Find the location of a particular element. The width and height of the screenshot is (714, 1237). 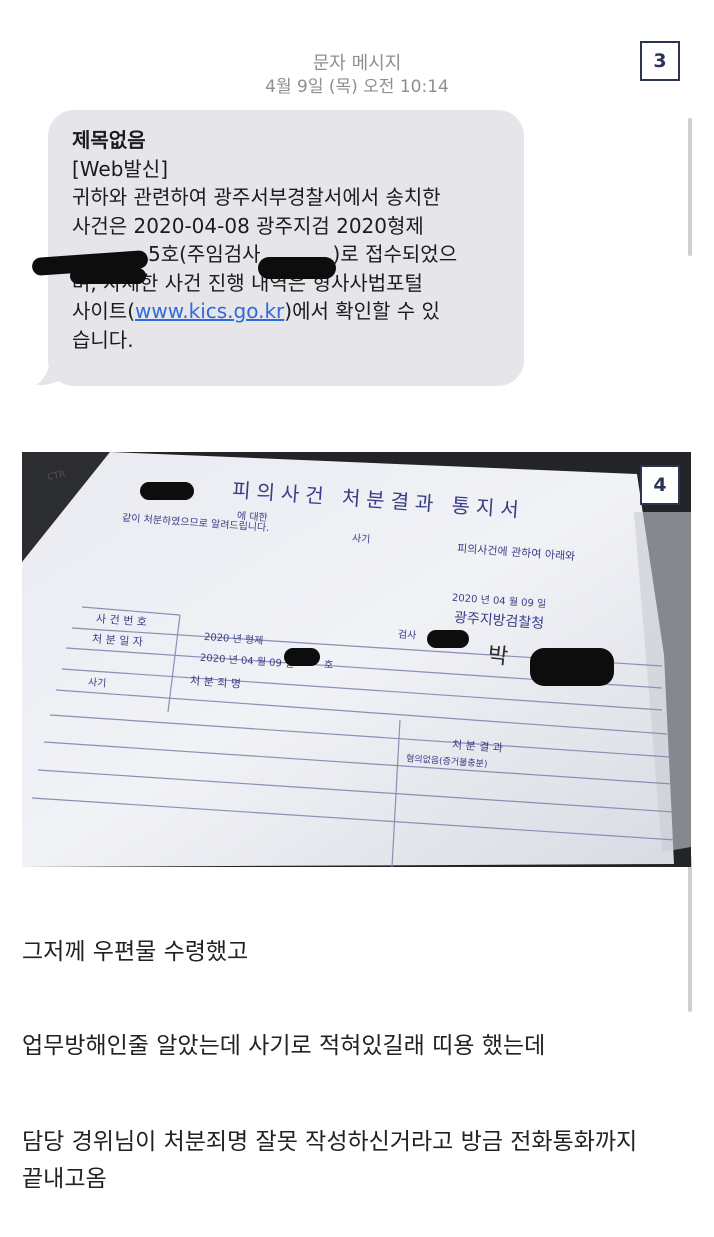

message-line-5-before: 5호(주임검사 is located at coordinates (204, 254).